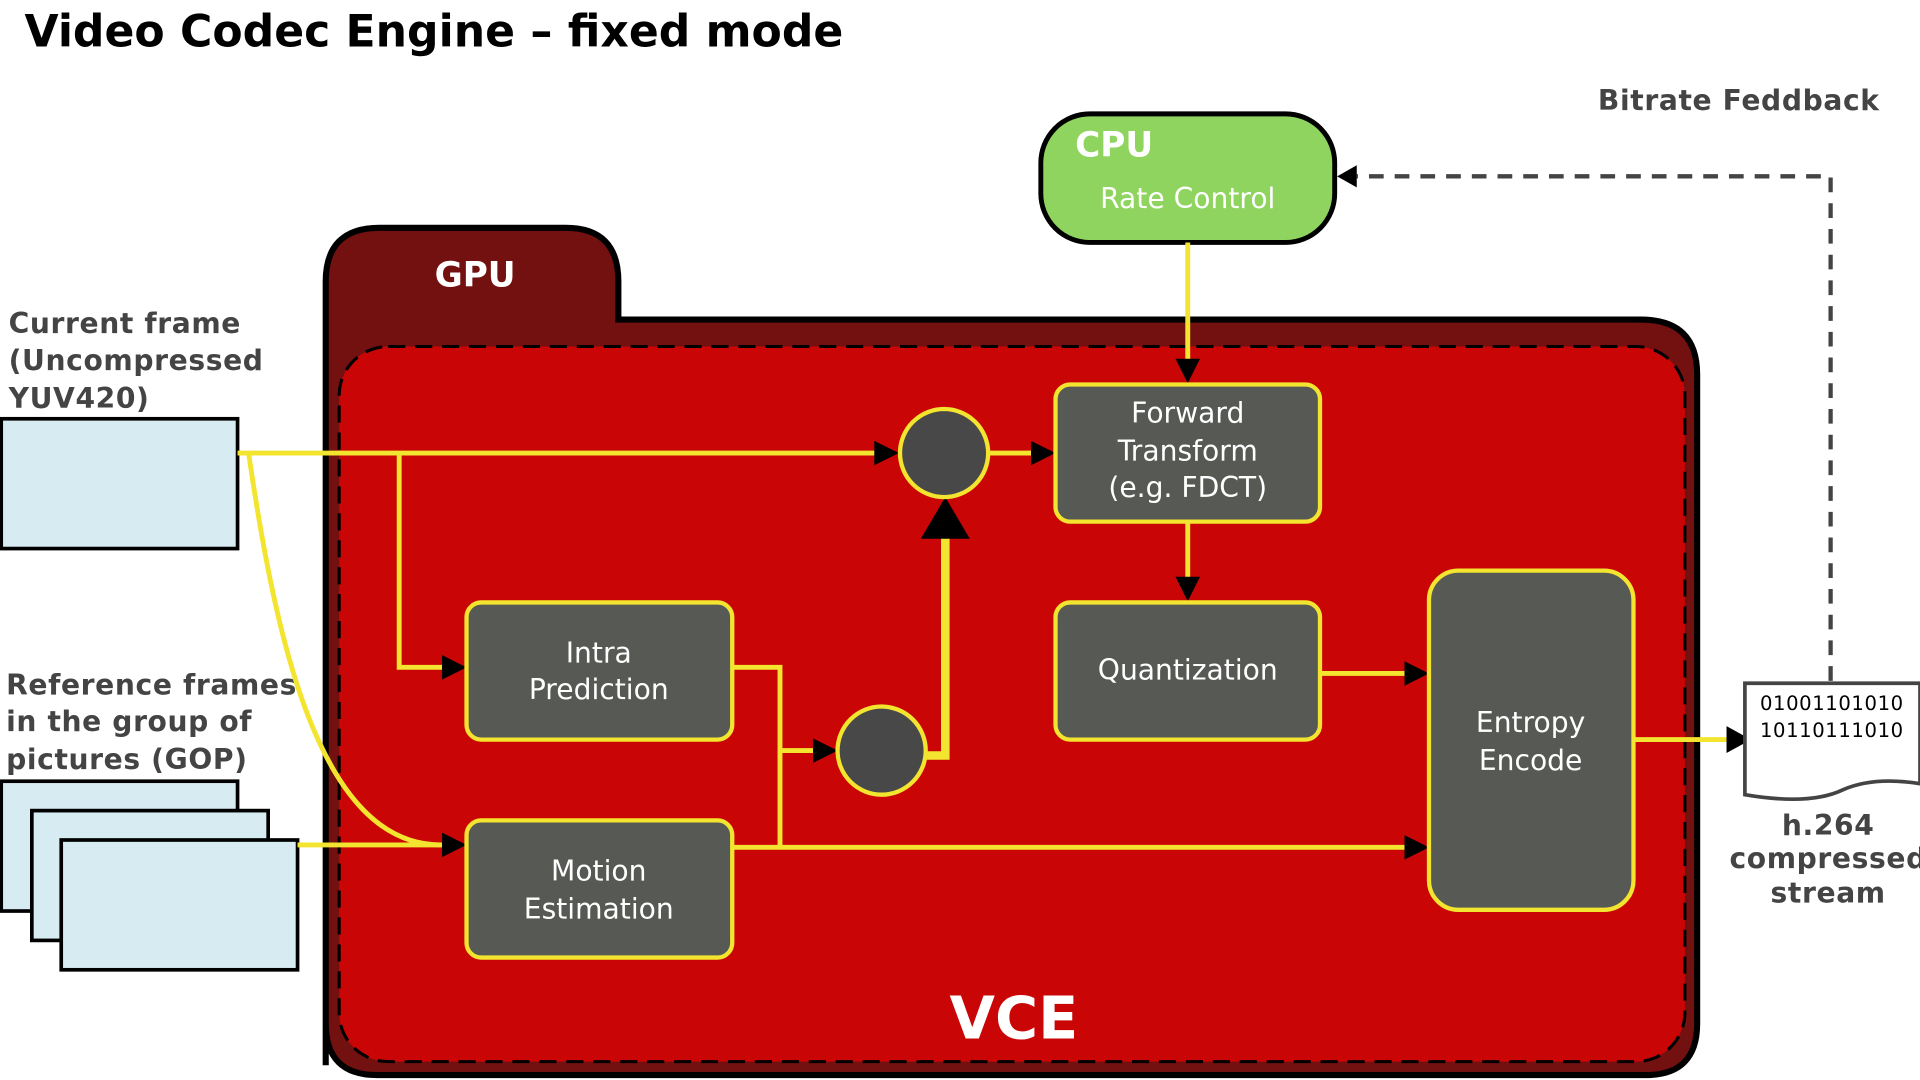 The height and width of the screenshot is (1080, 1920). I want to click on intra-prediction-line-2: Prediction, so click(599, 689).